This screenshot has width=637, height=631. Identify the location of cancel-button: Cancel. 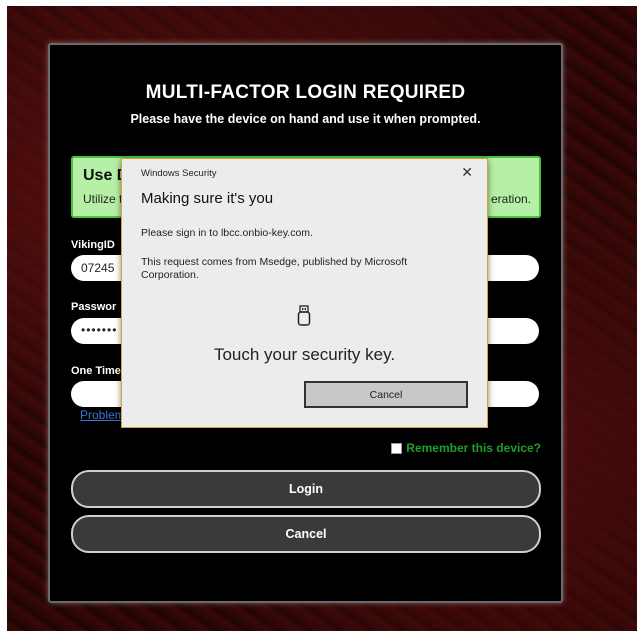
(306, 534).